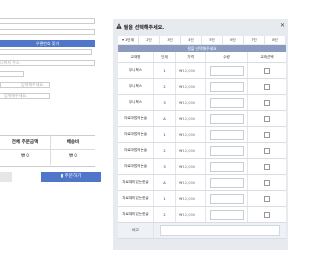 This screenshot has width=320, height=256. Describe the element at coordinates (136, 230) in the screenshot. I see `note-label: 비고` at that location.